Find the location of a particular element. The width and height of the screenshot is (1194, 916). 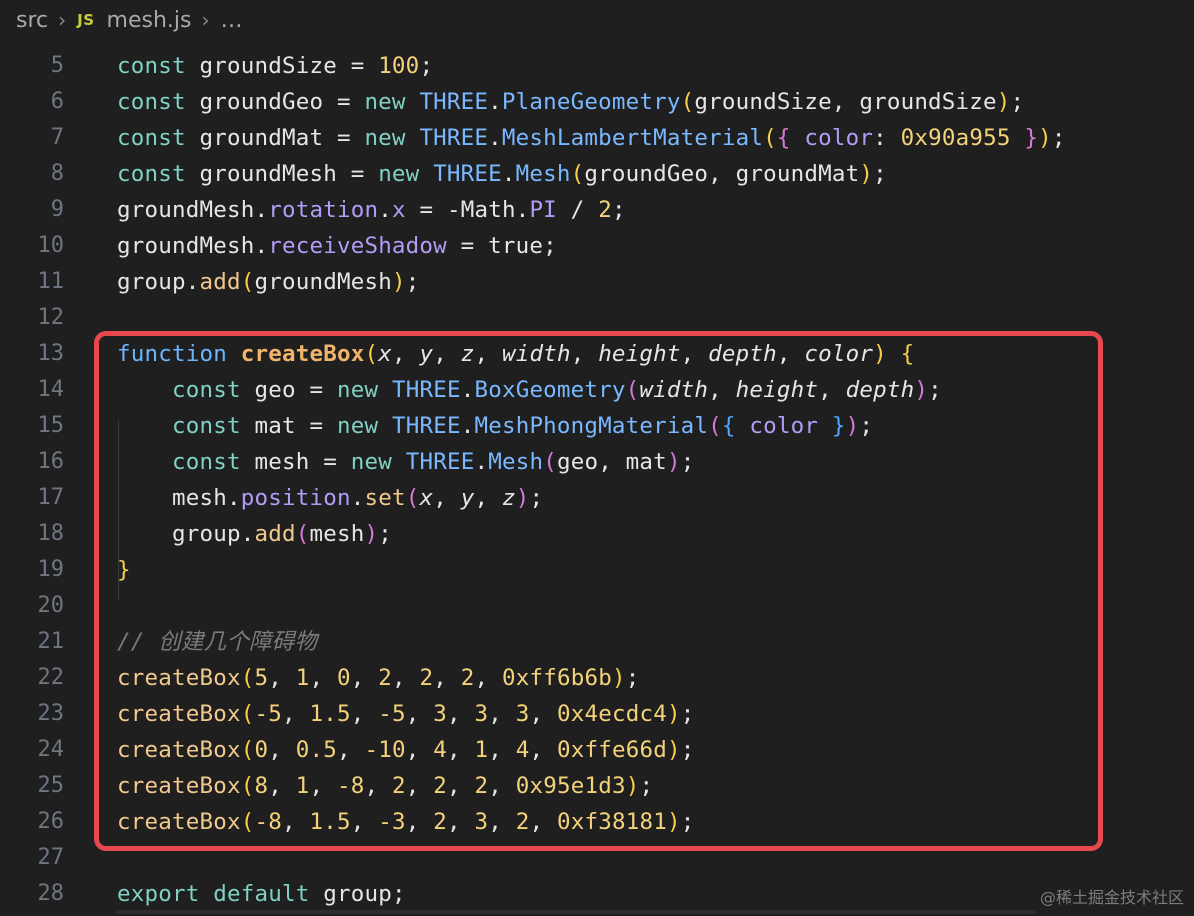

code-line: 20 is located at coordinates (597, 606).